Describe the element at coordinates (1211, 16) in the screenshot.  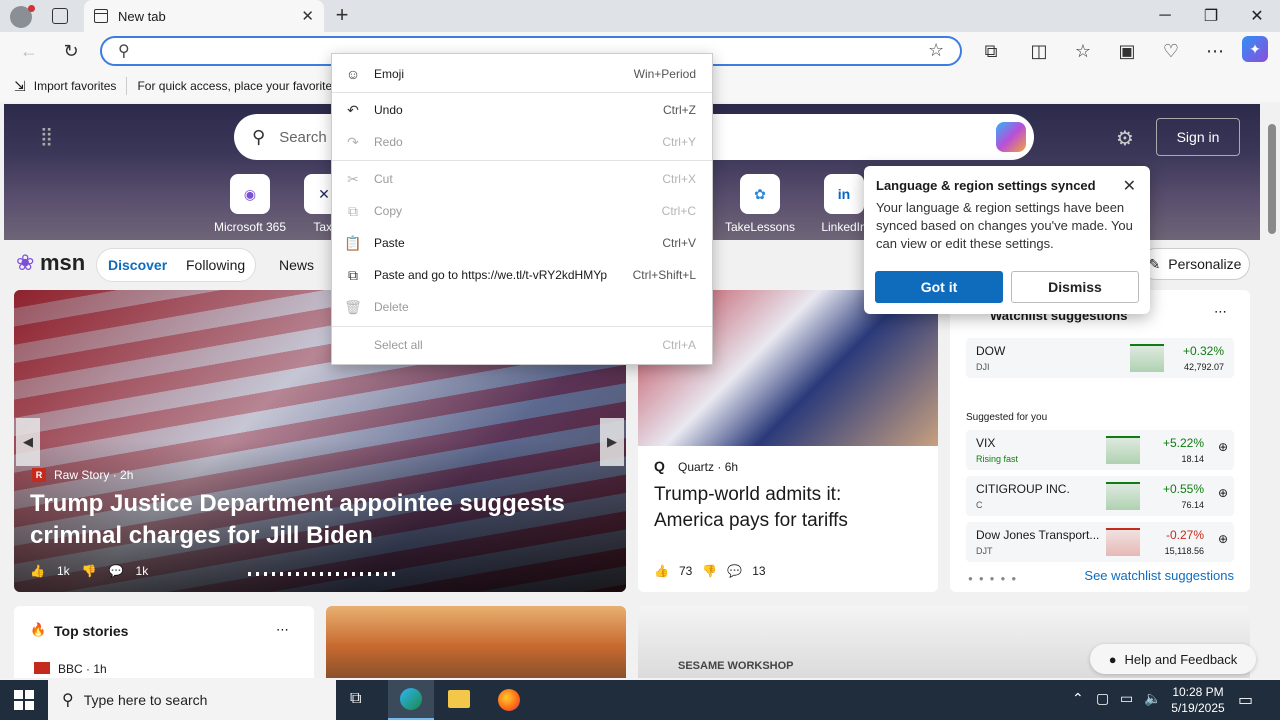
I see `restore-button: ❐` at that location.